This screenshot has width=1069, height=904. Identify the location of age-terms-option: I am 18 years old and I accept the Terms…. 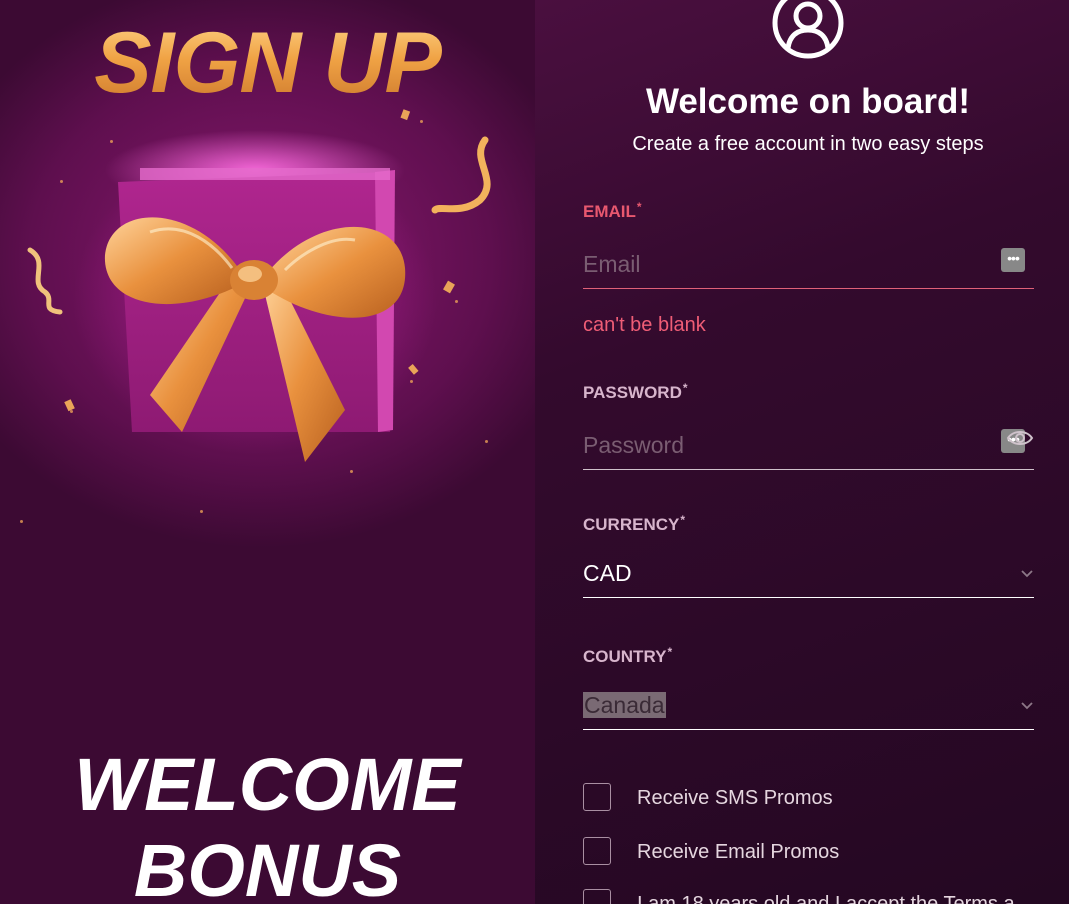
(823, 896).